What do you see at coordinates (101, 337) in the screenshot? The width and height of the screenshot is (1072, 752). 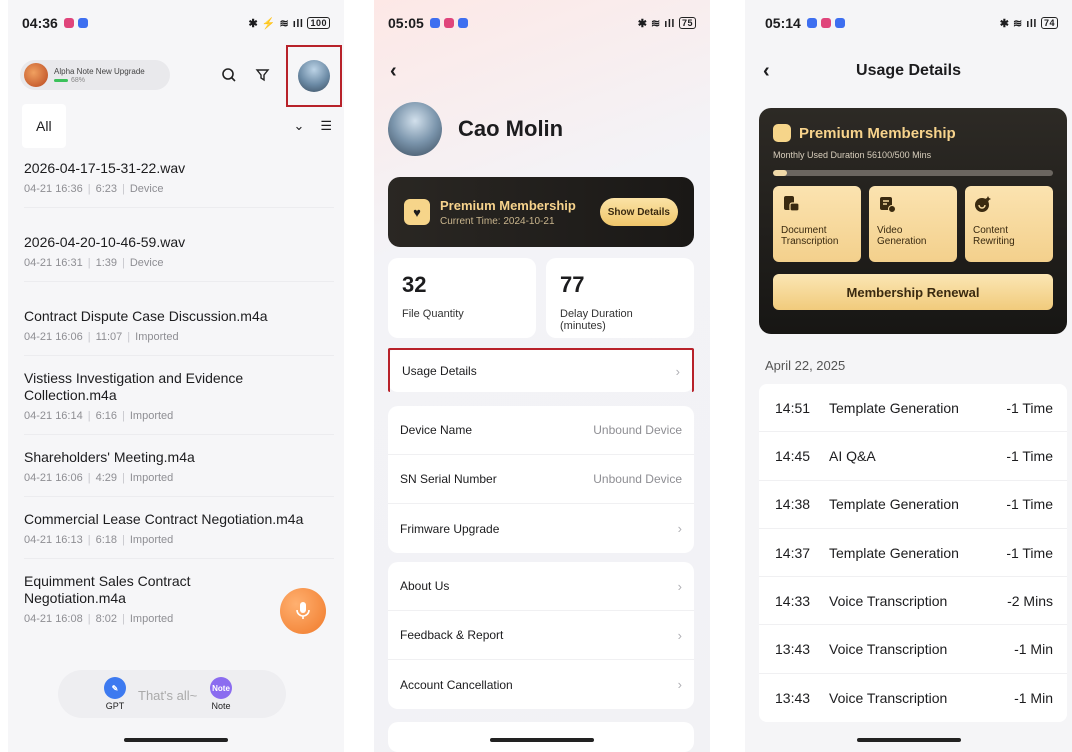 I see `recording-meta: 04-21 16:06 | 11:07 | Imported` at bounding box center [101, 337].